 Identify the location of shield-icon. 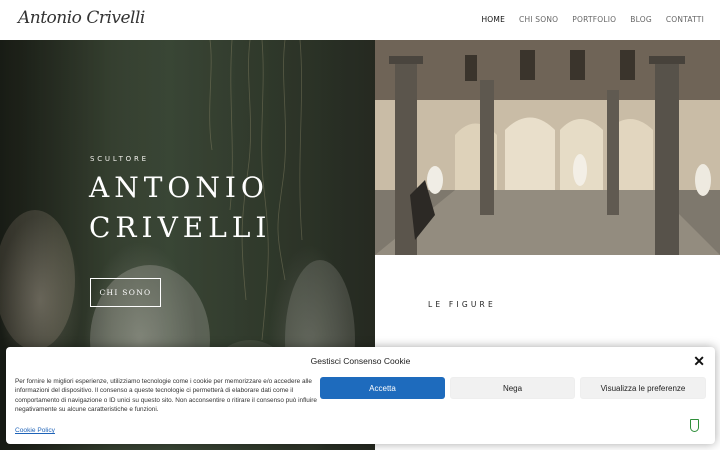
(694, 425).